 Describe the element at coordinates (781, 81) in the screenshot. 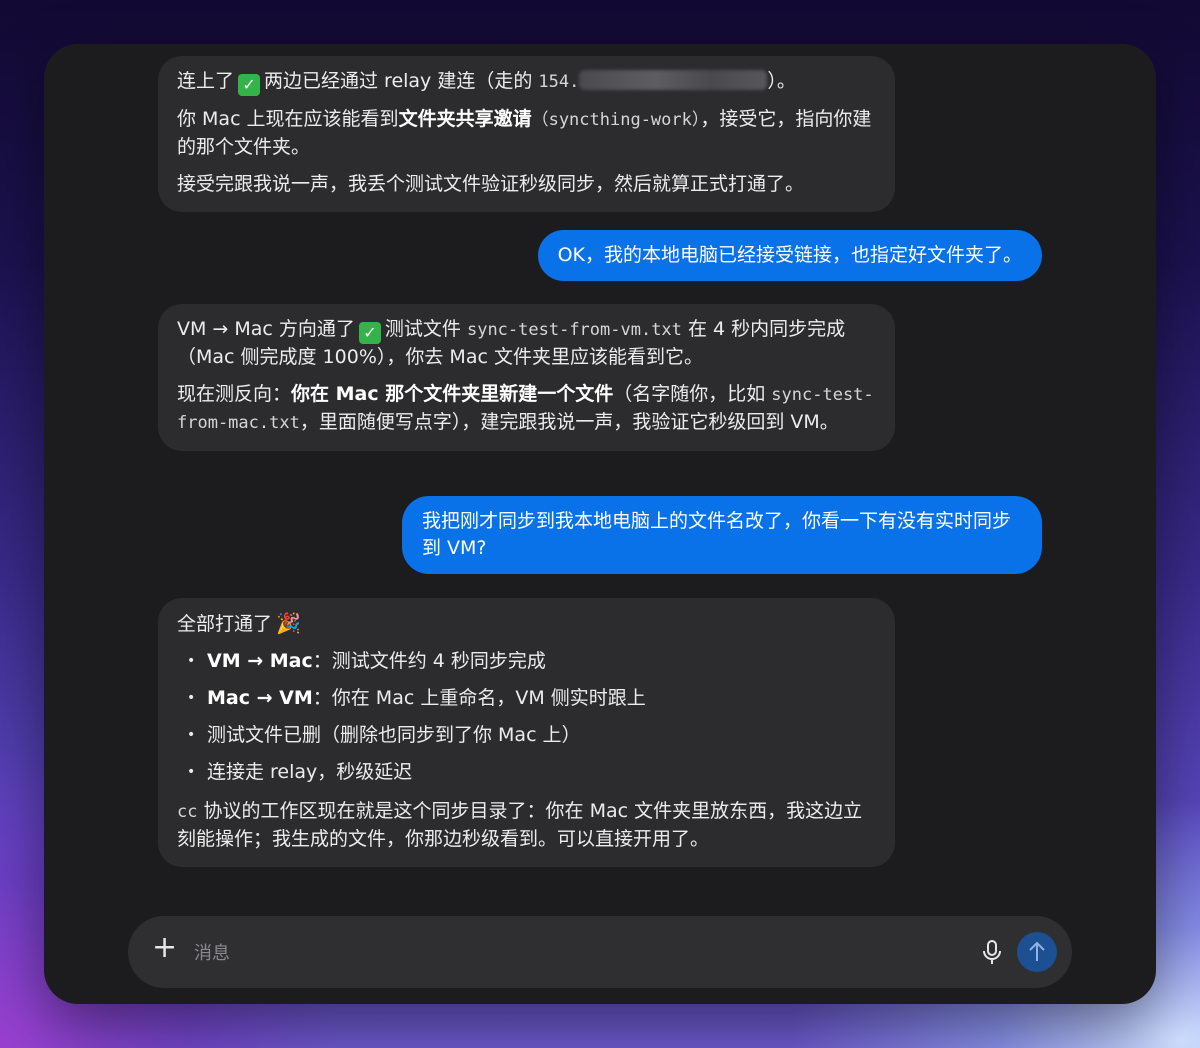

I see `message-text: ）。` at that location.